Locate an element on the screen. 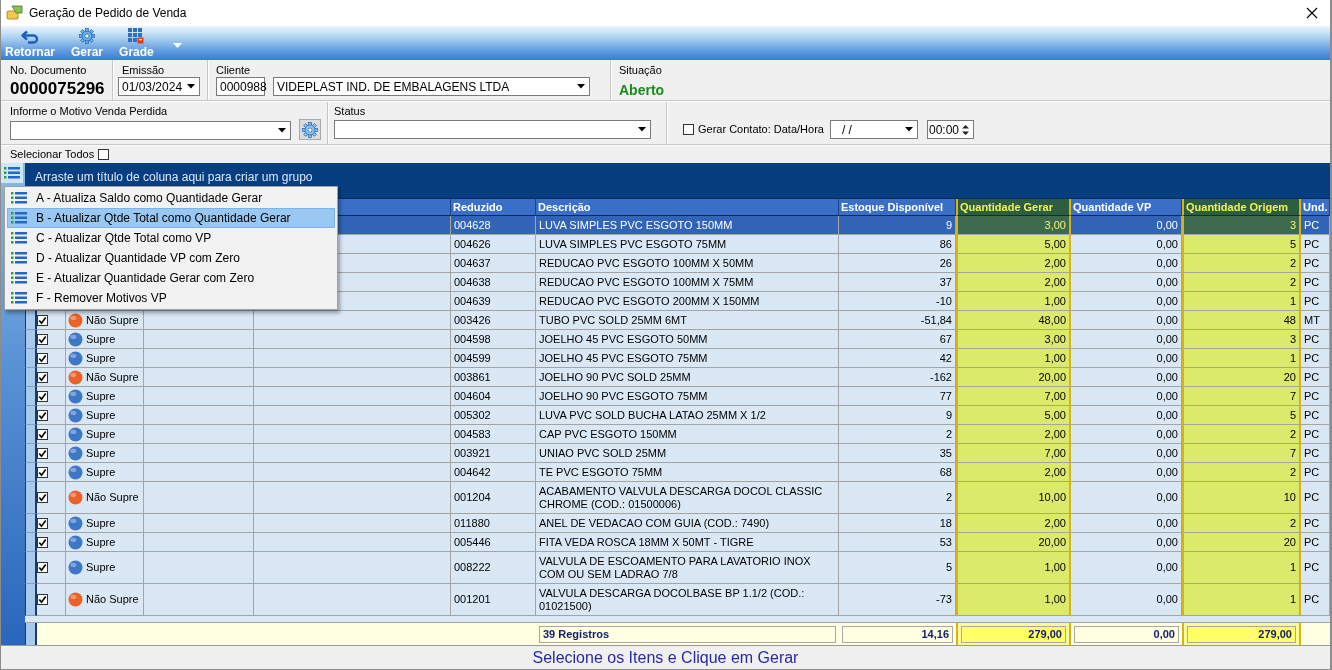 This screenshot has height=670, width=1332. table-row: Não Supre 001204 ACABAMENTO VALVULA DESCARGA DOCOL CLASSIC CHROME (COD.: 01500006) 2 10,00 0,00 10 PC is located at coordinates (677, 498).